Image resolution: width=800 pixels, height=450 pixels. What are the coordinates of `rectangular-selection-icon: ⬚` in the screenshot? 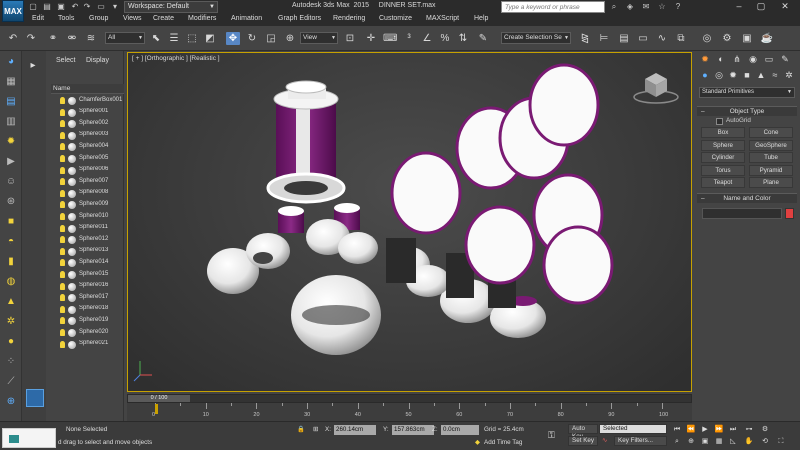 It's located at (192, 38).